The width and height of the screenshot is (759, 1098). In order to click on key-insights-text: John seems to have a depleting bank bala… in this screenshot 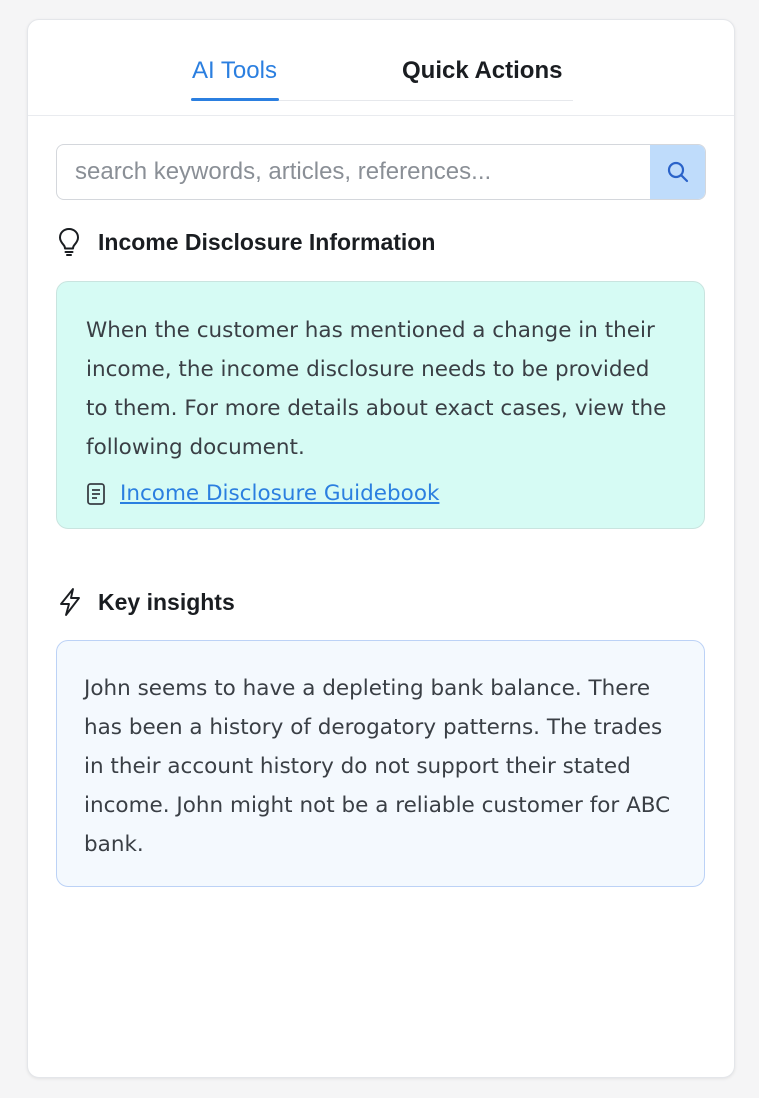, I will do `click(377, 766)`.